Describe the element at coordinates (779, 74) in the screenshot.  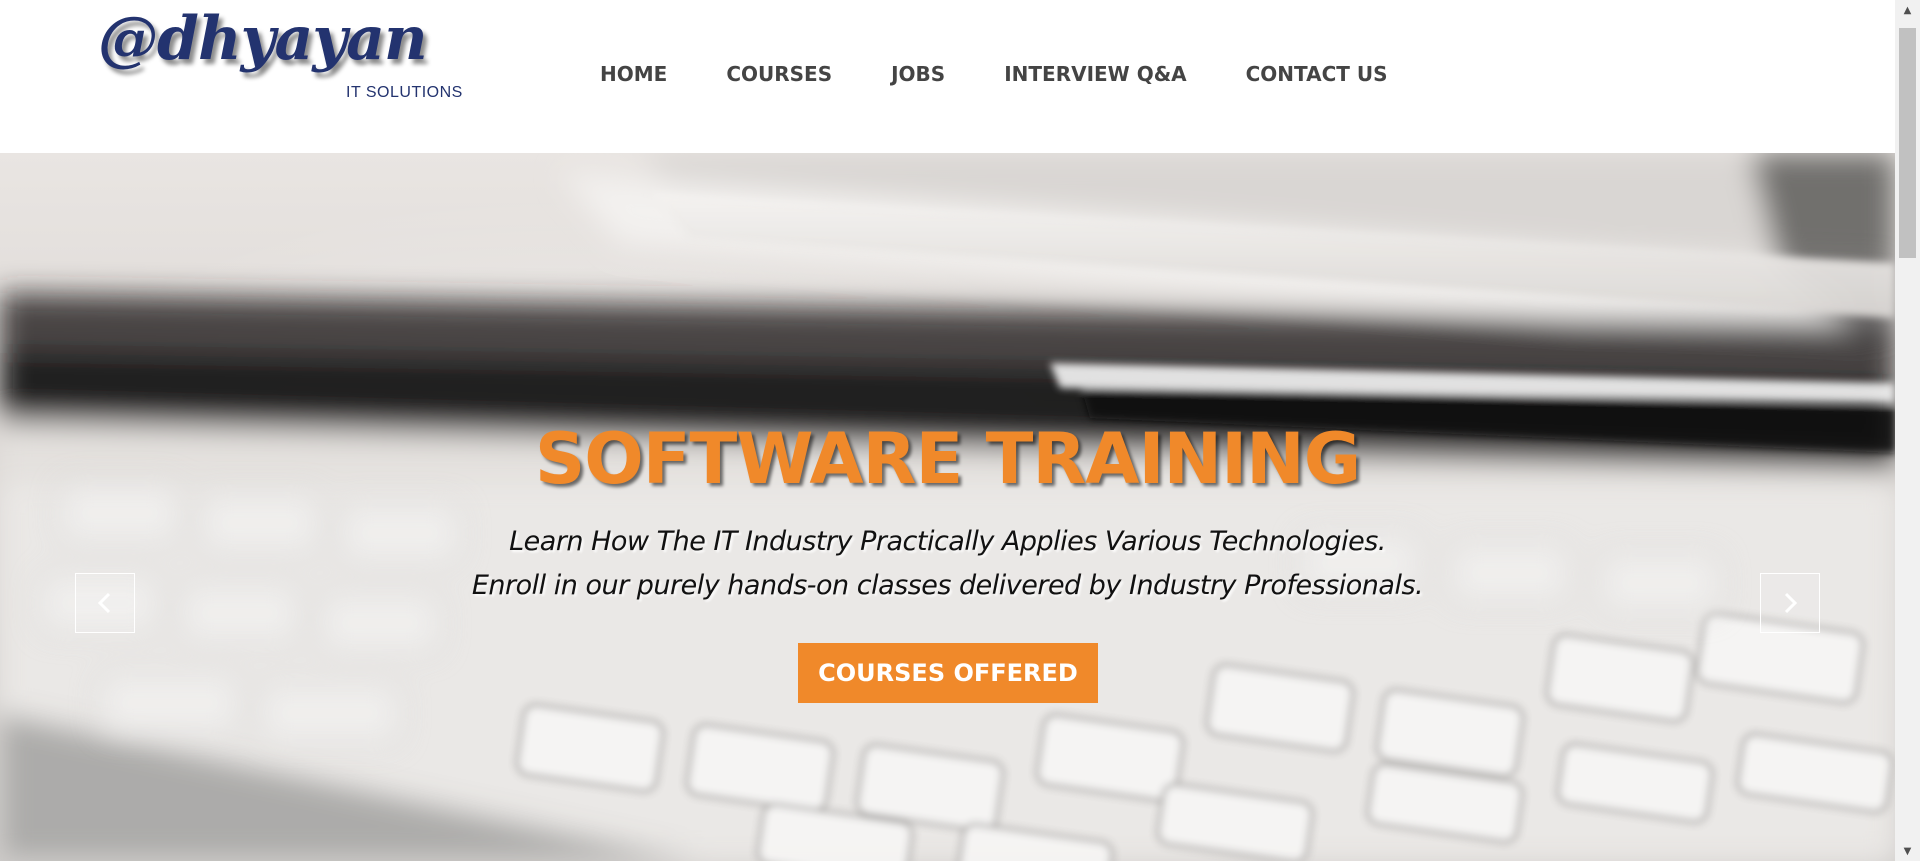
I see `nav-courses: COURSES` at that location.